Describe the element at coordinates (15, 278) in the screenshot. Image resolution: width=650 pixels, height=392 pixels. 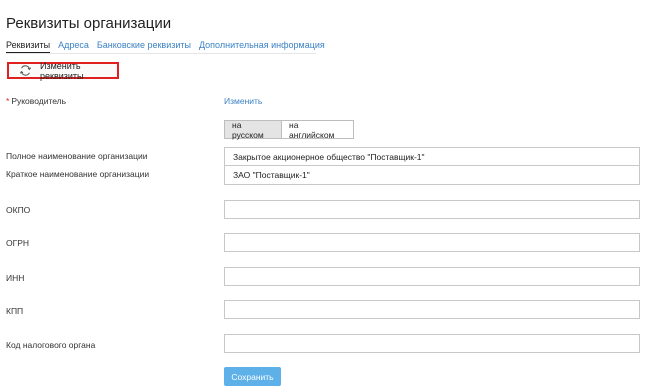
I see `inn-label: ИНН` at that location.